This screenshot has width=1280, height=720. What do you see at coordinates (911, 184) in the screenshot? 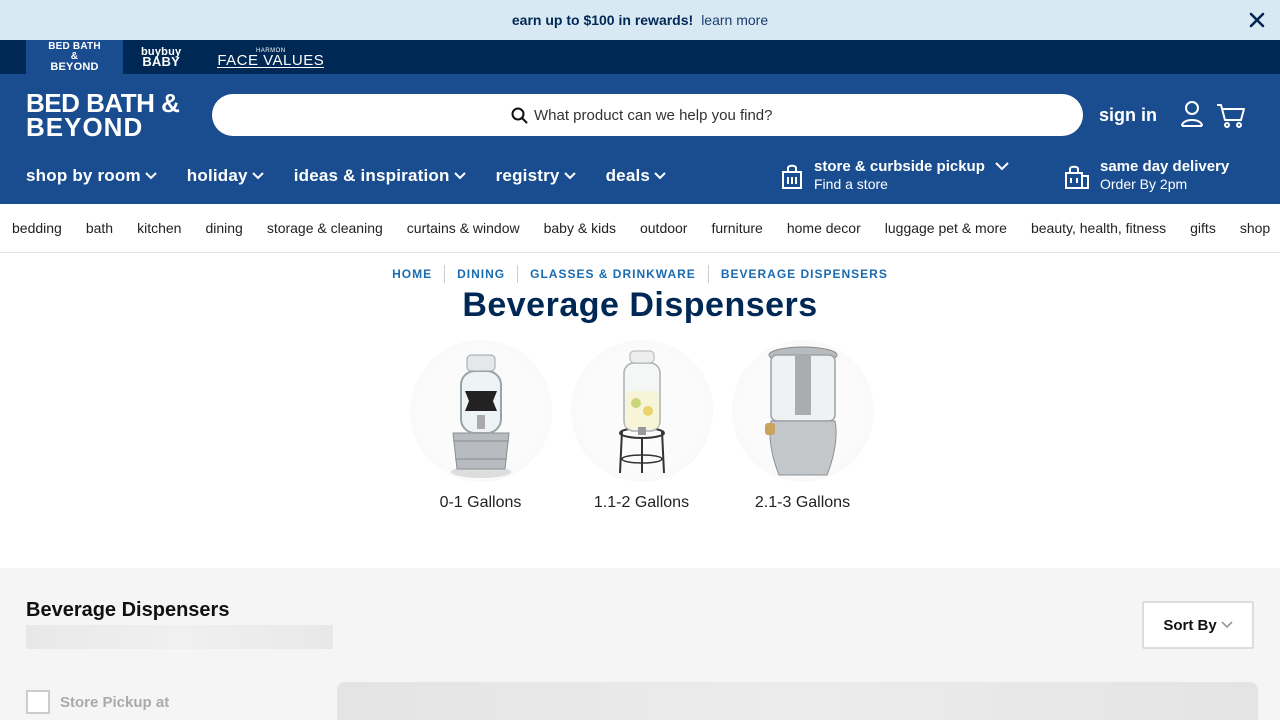
I see `find-store-link: Find a store` at bounding box center [911, 184].